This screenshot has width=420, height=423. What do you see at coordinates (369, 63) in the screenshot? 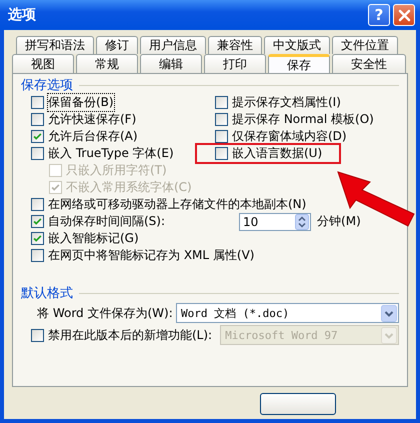
I see `tab: 安全性` at bounding box center [369, 63].